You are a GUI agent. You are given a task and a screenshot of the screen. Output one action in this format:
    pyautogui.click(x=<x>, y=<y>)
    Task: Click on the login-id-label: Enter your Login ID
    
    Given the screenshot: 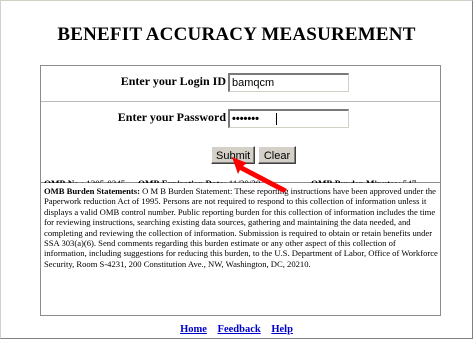 What is the action you would take?
    pyautogui.click(x=173, y=81)
    